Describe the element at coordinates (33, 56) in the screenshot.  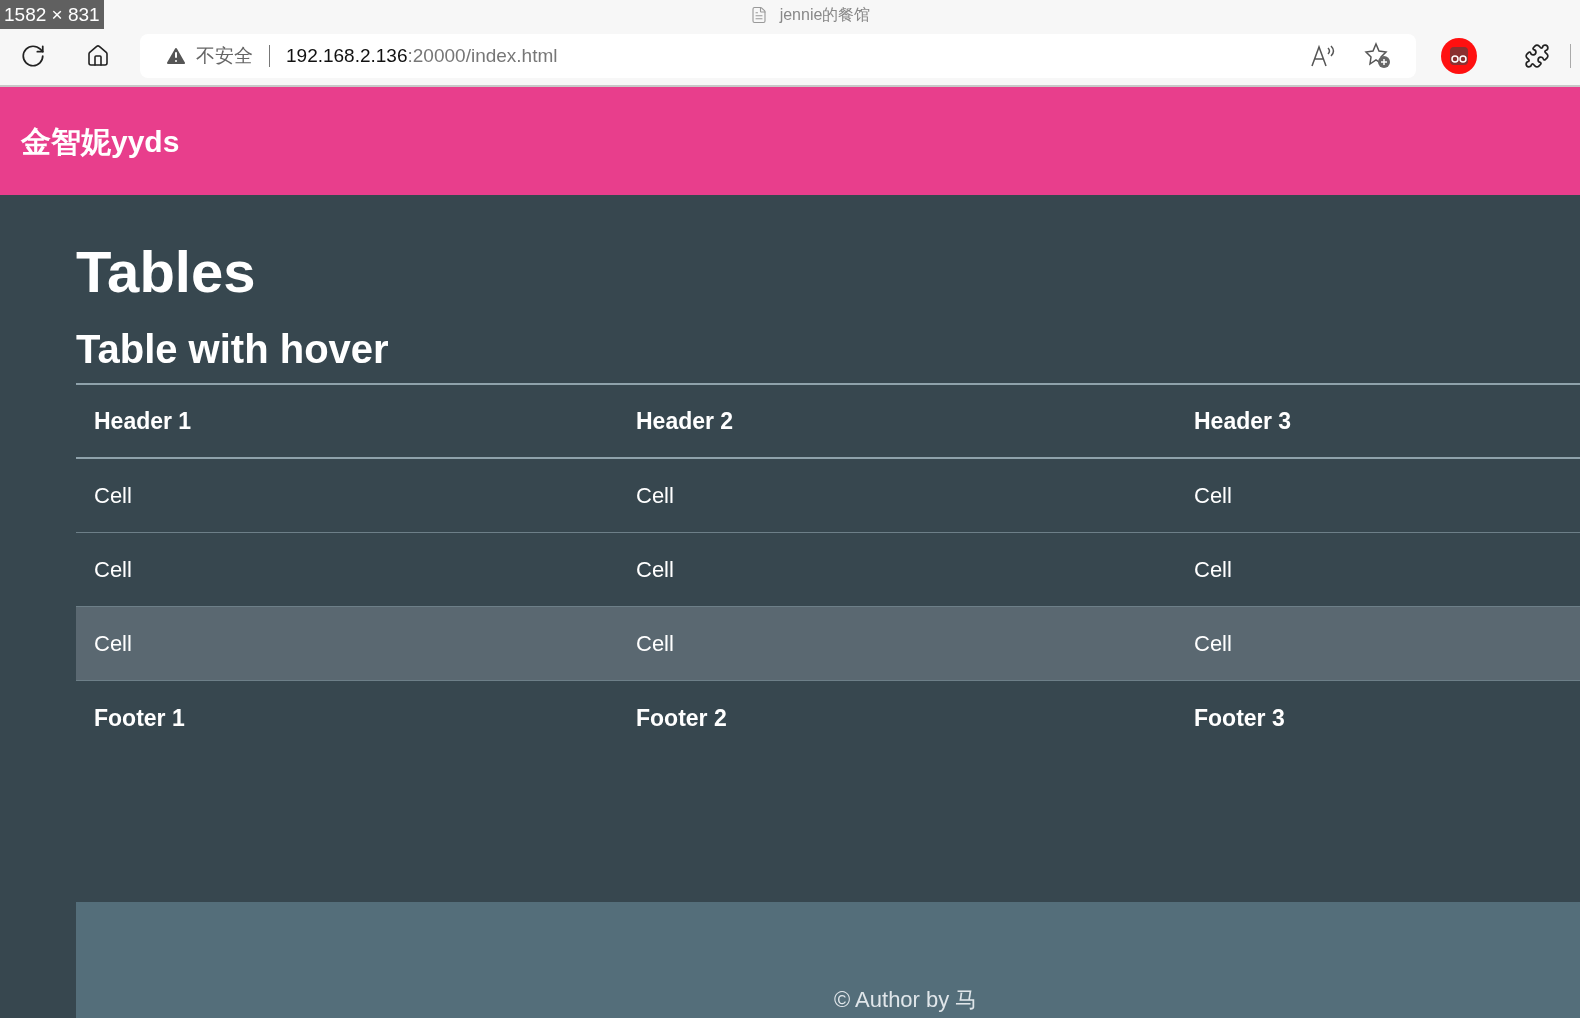
I see `reload-icon` at that location.